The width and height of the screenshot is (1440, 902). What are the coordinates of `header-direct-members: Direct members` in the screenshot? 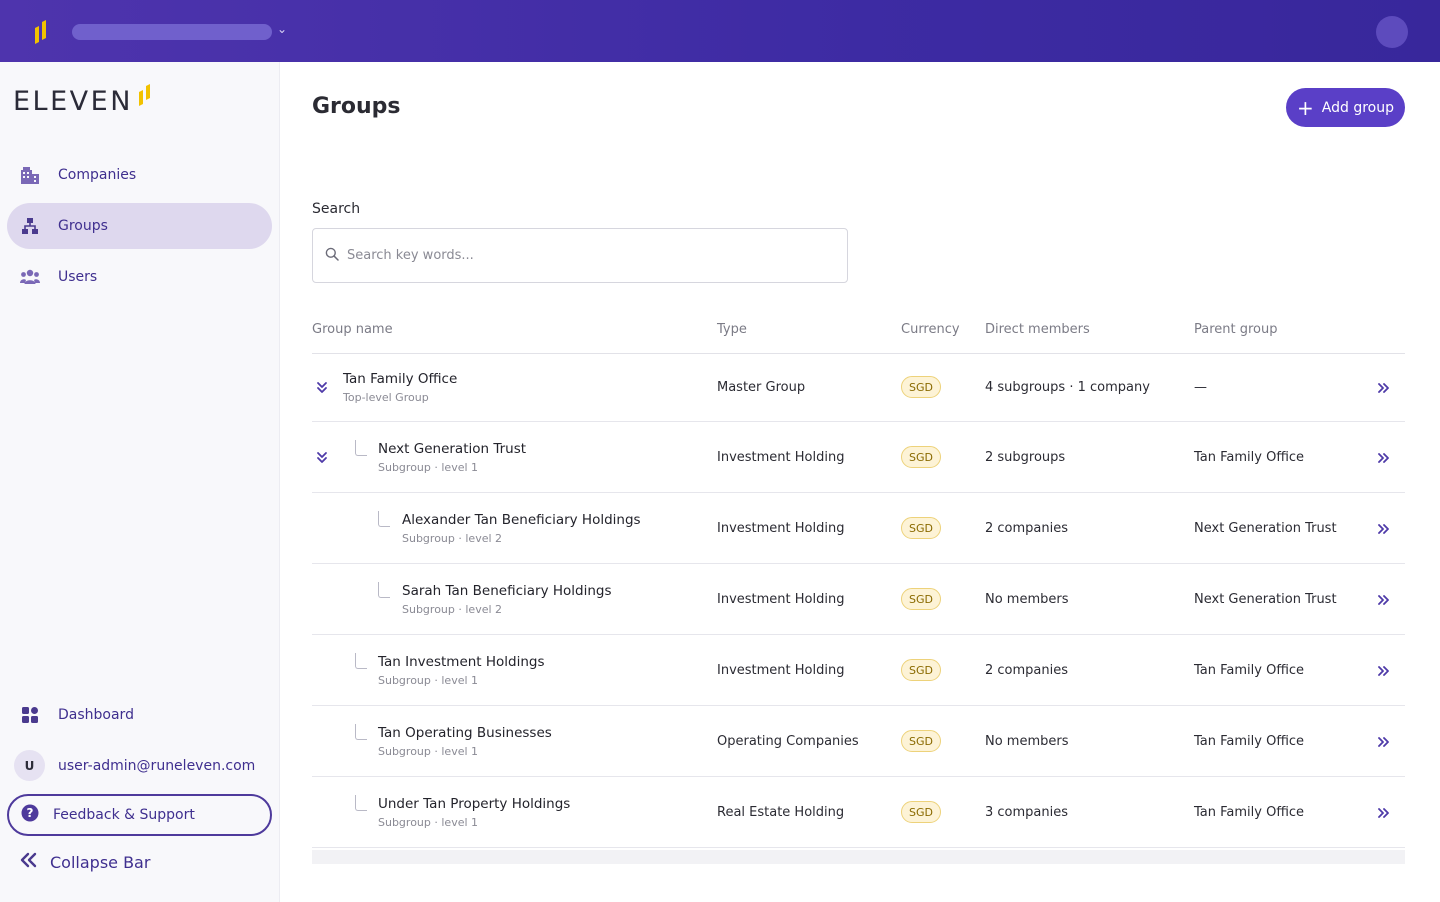 It's located at (1037, 329).